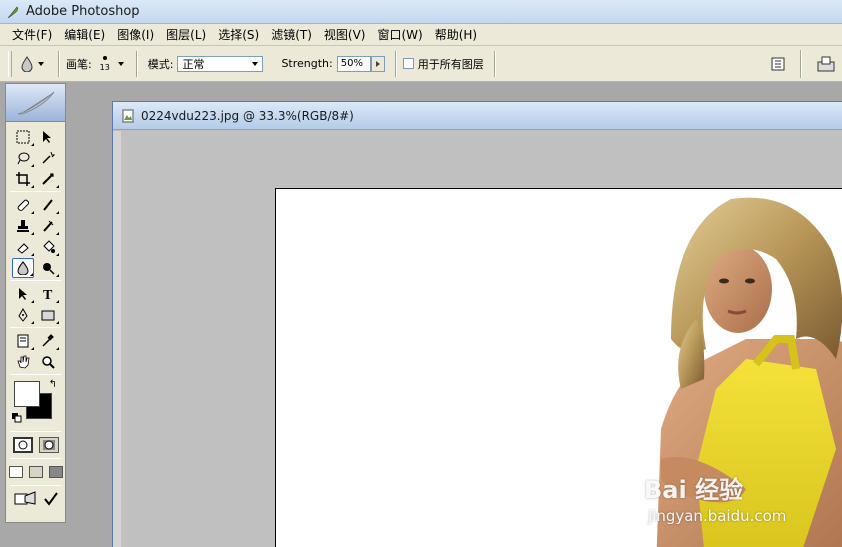  I want to click on move-tool-icon, so click(48, 137).